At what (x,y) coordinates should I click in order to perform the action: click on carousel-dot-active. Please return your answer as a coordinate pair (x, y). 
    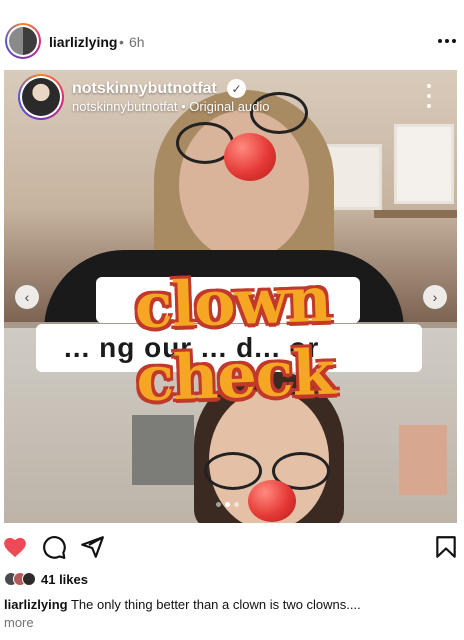
    Looking at the image, I should click on (227, 504).